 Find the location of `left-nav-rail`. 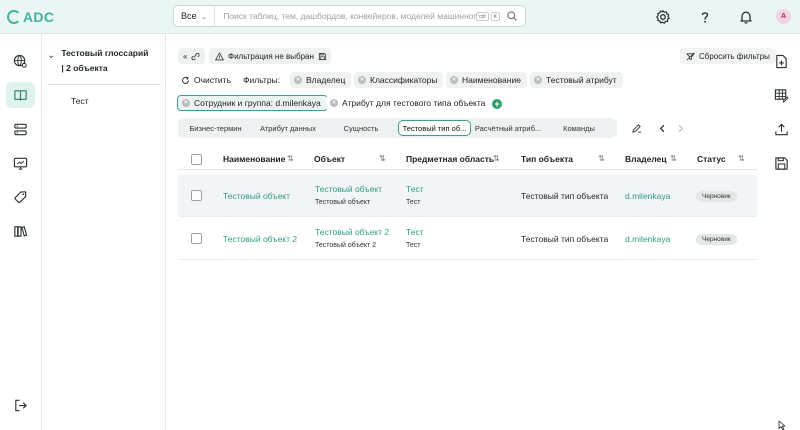

left-nav-rail is located at coordinates (21, 232).